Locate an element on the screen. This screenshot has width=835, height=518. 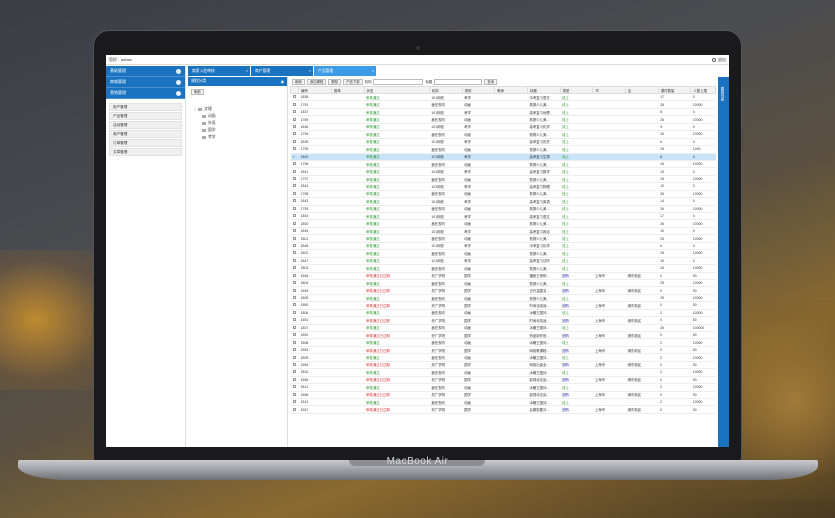
add-course-button: 添加课程 is located at coordinates (316, 81).